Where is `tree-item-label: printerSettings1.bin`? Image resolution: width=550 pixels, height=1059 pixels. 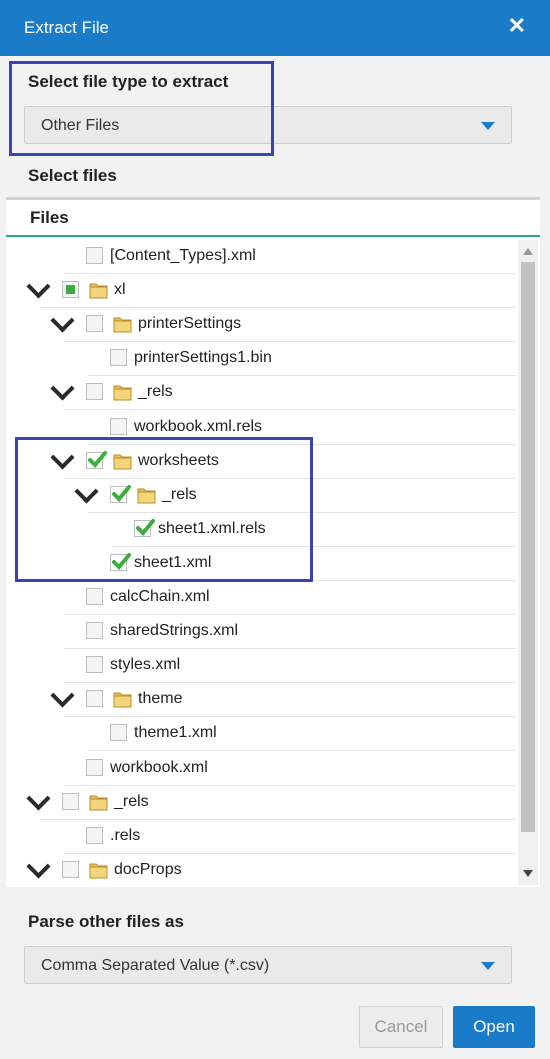
tree-item-label: printerSettings1.bin is located at coordinates (203, 358).